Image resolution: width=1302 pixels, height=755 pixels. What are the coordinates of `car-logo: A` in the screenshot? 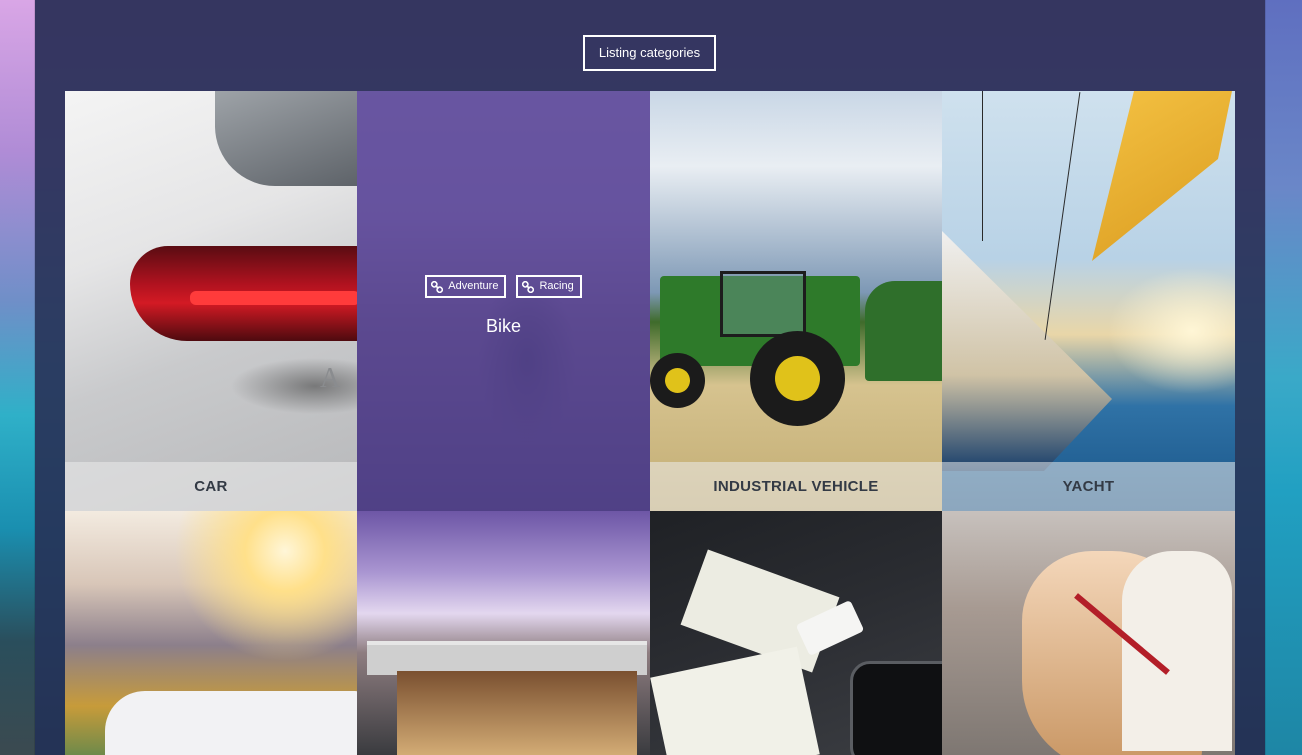 It's located at (330, 378).